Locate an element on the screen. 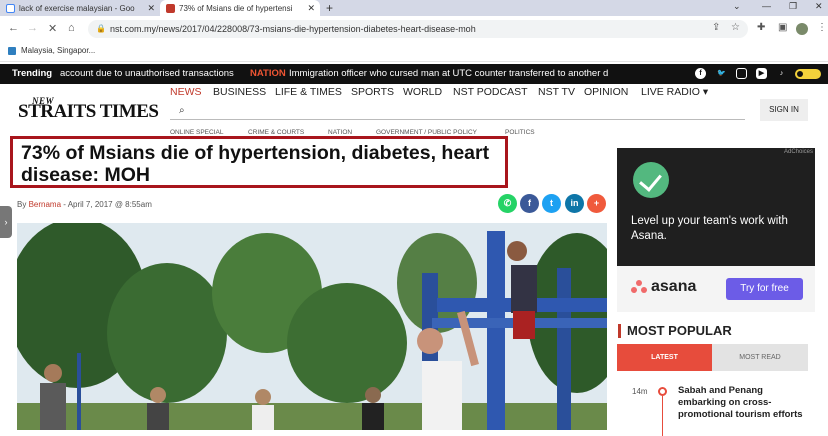 The width and height of the screenshot is (828, 436). new-tab-icon: + is located at coordinates (329, 8).